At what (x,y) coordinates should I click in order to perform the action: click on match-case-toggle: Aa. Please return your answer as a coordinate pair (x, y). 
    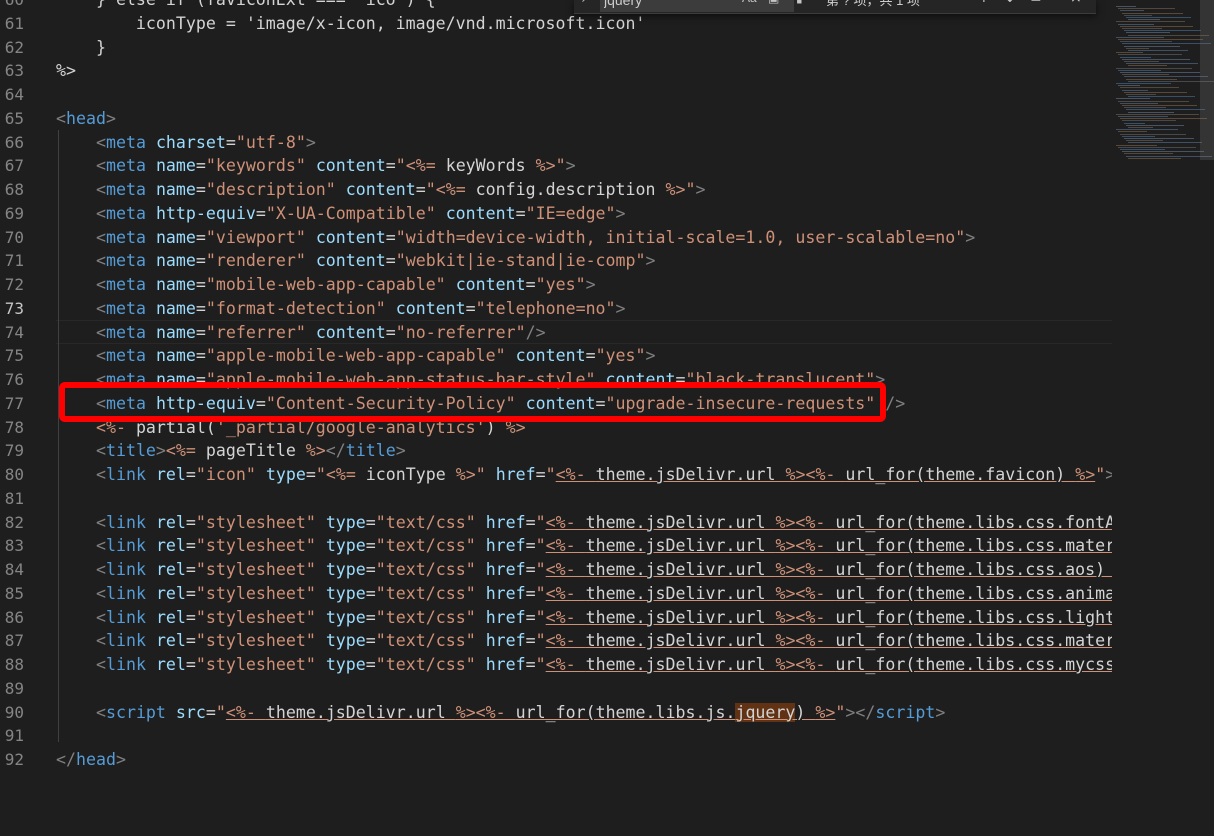
    Looking at the image, I should click on (749, 2).